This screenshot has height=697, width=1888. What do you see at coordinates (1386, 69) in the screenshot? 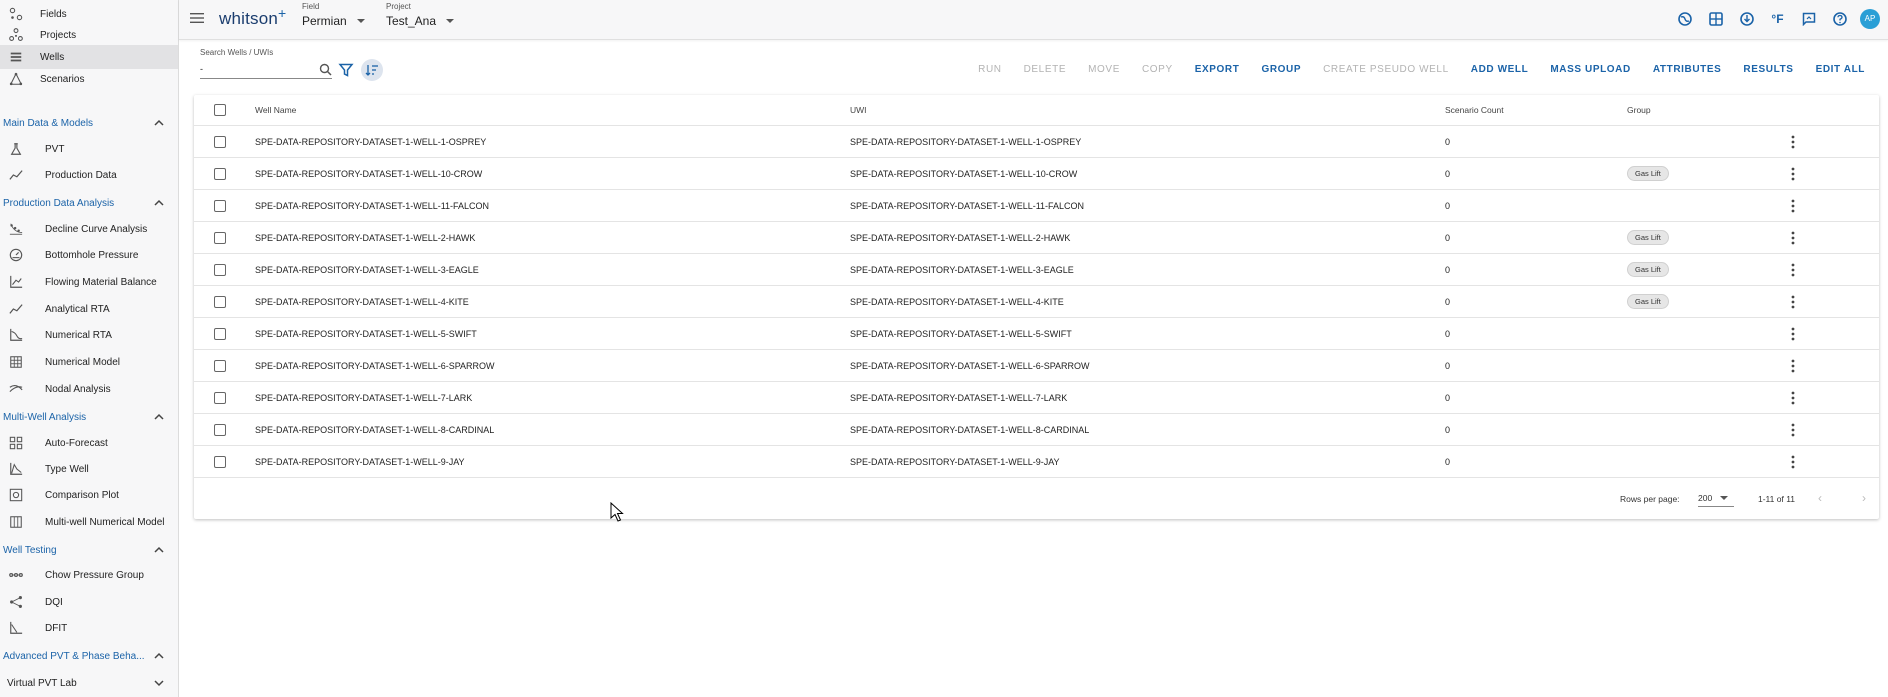
I see `create-pseudo-well-button: CREATE PSEUDO WELL` at bounding box center [1386, 69].